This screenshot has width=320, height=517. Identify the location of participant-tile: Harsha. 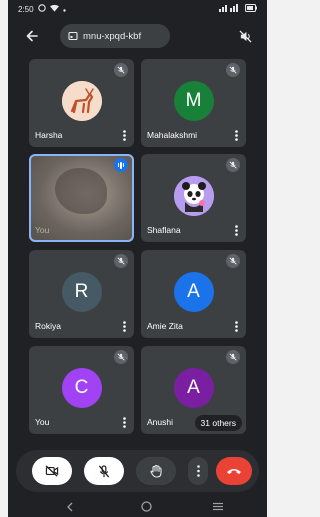
(81, 103).